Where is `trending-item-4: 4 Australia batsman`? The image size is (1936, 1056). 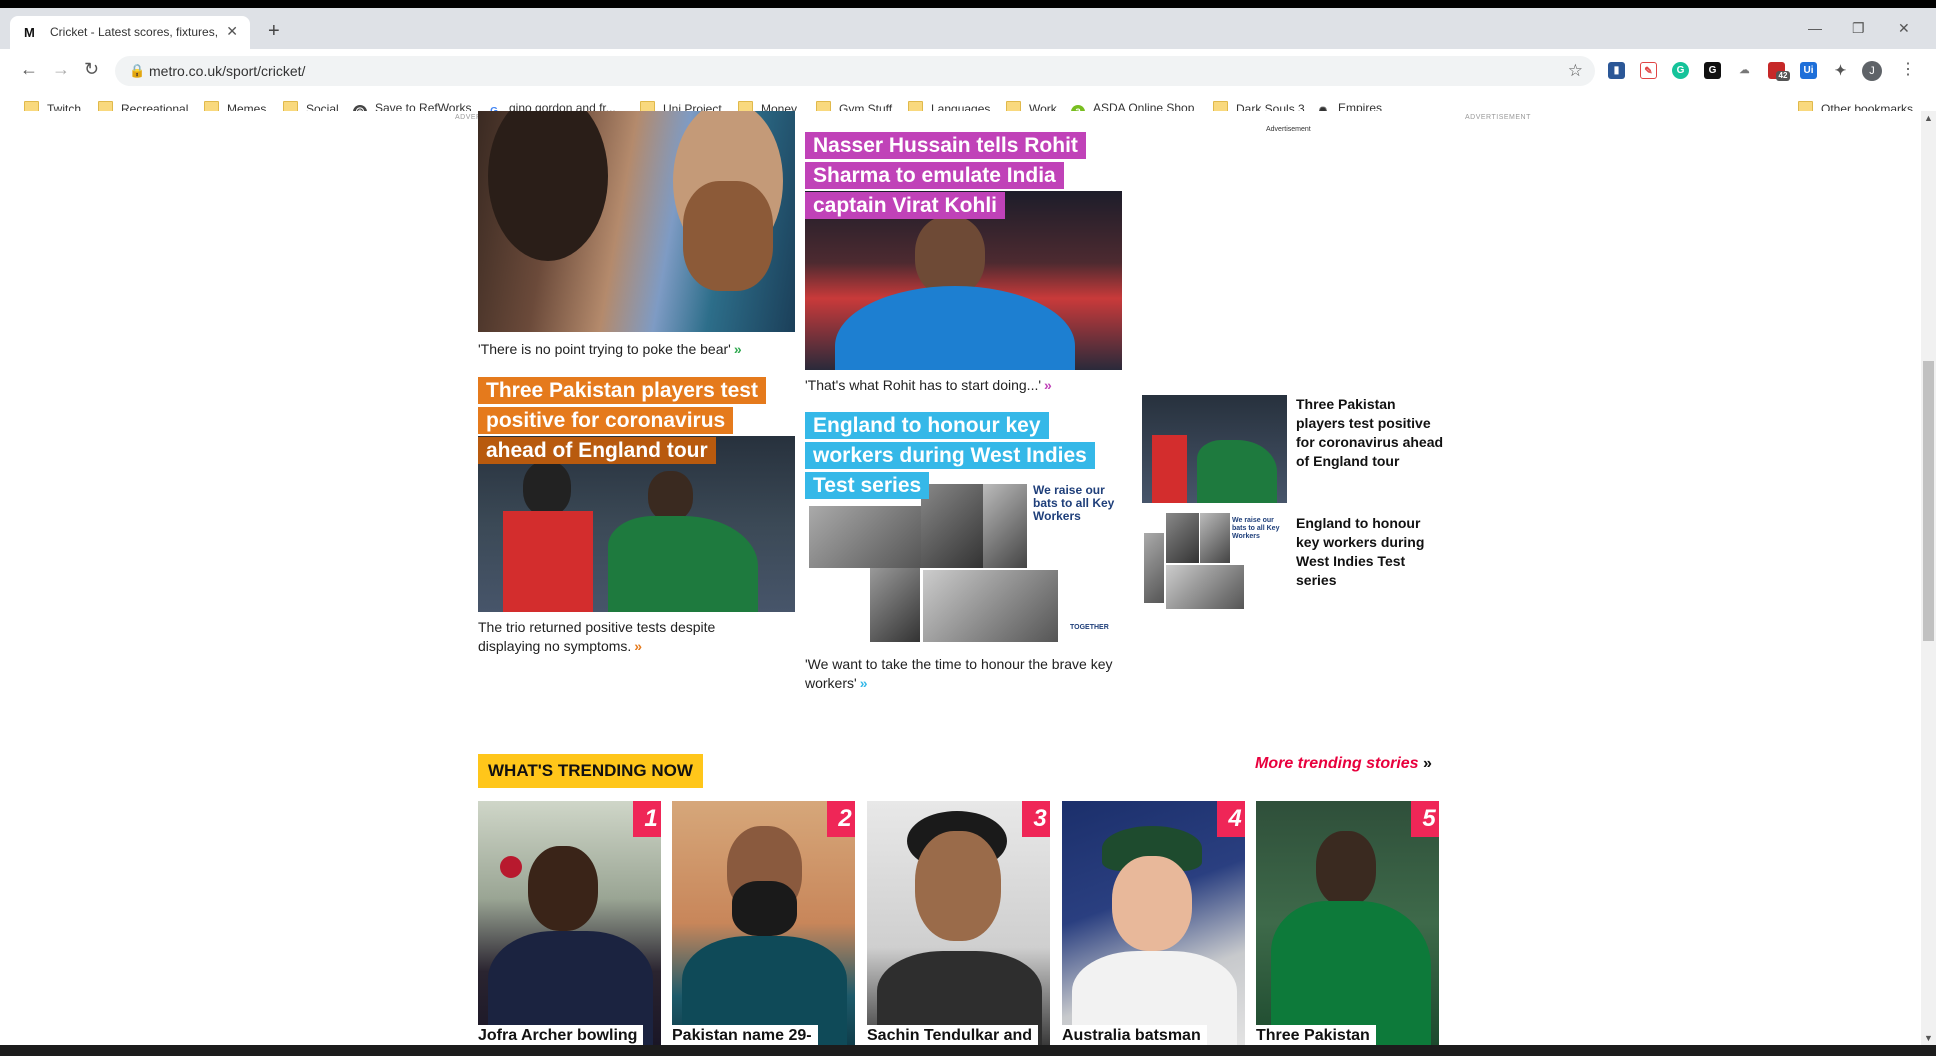
trending-item-4: 4 Australia batsman is located at coordinates (1153, 923).